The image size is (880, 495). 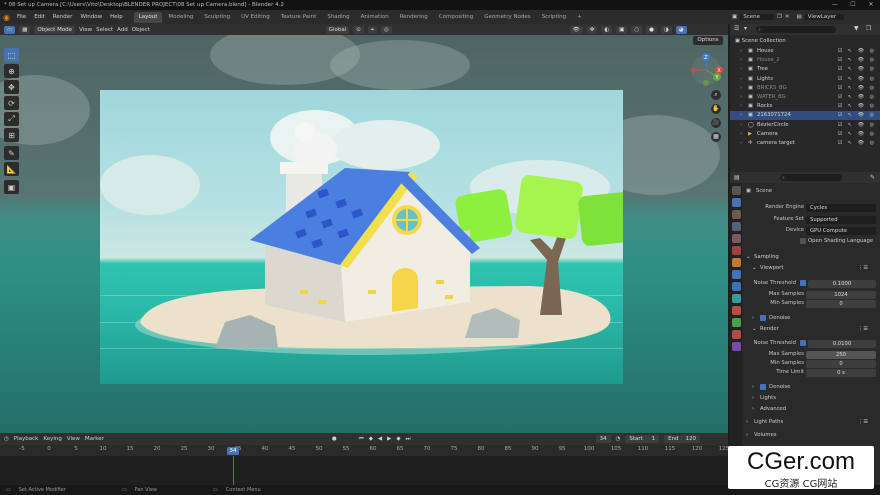 I want to click on outliner-row: › ▣ House ☑ ↖ 👁 ◎, so click(x=805, y=51).